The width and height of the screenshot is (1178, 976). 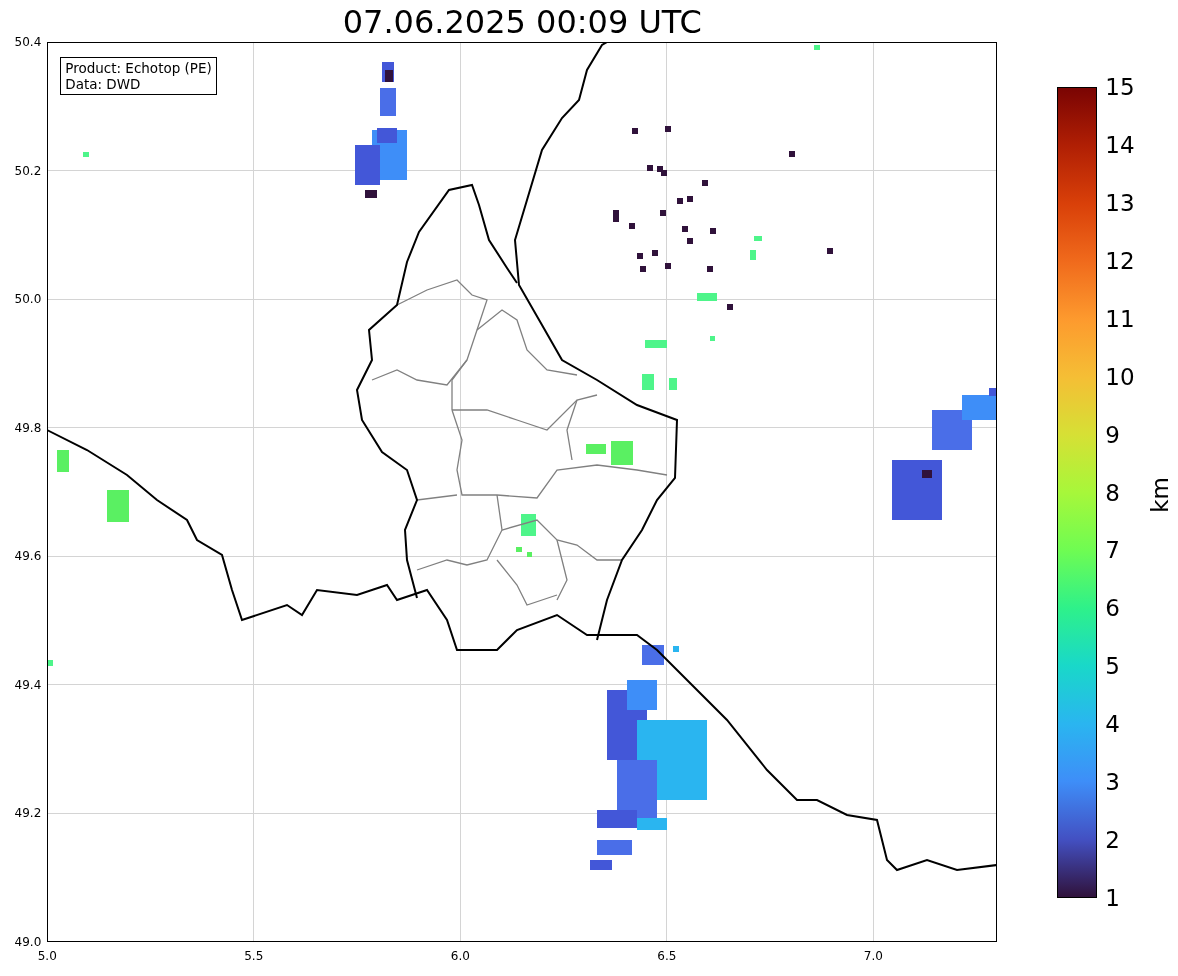 What do you see at coordinates (28, 684) in the screenshot?
I see `y-axis-label: 49.4` at bounding box center [28, 684].